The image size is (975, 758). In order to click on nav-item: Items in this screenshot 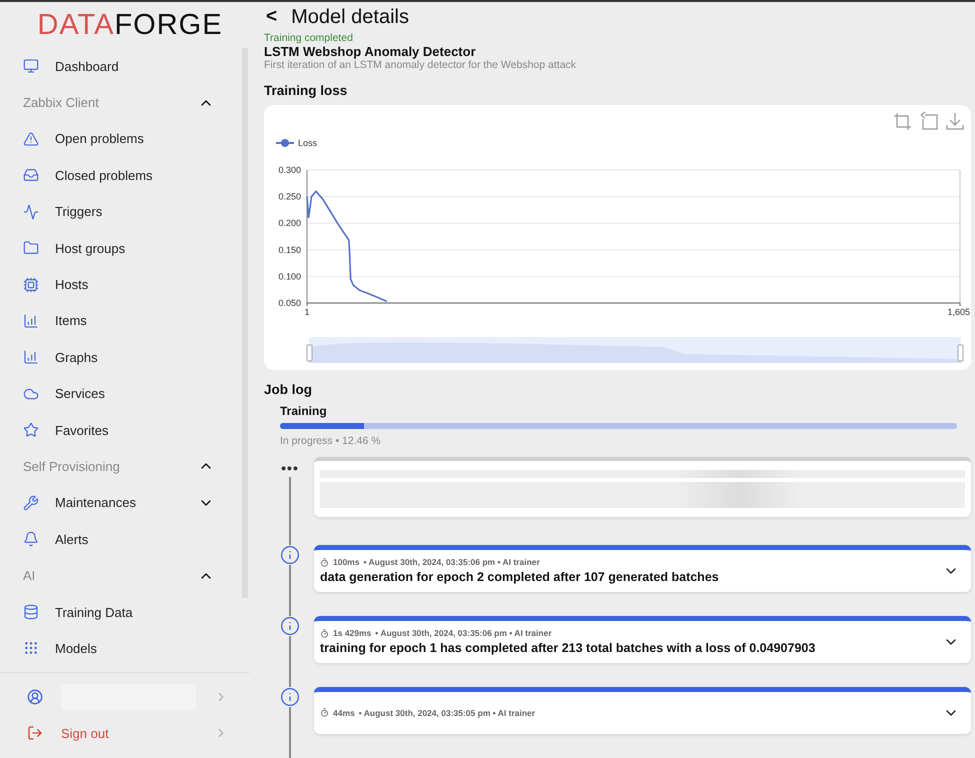, I will do `click(119, 321)`.